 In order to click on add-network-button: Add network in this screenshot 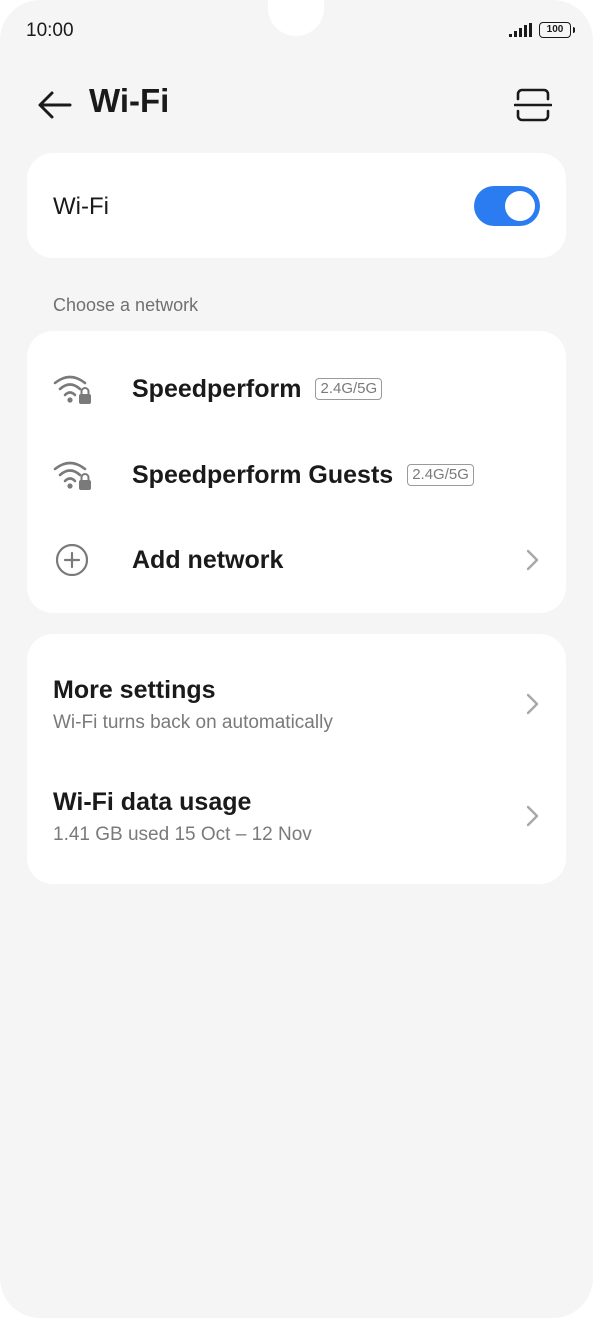, I will do `click(296, 560)`.